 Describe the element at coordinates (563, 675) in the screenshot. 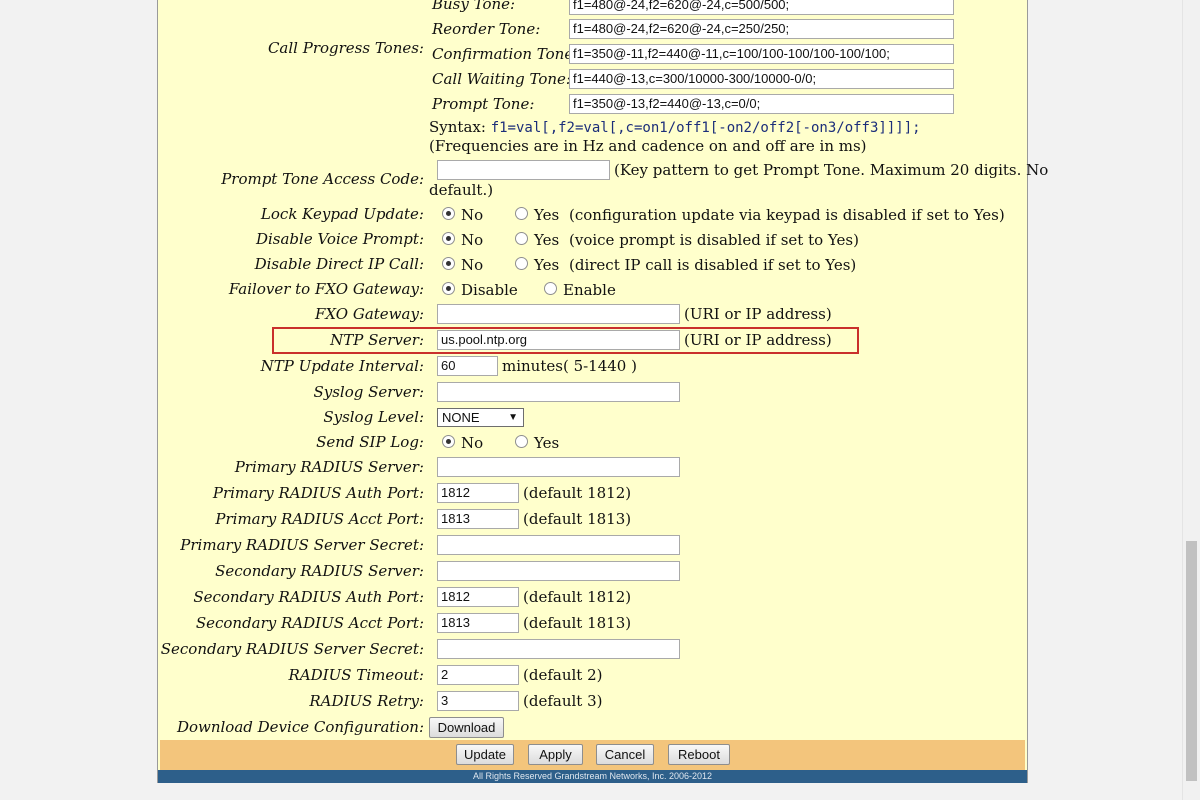

I see `radius-timeout-hint: (default 2)` at that location.